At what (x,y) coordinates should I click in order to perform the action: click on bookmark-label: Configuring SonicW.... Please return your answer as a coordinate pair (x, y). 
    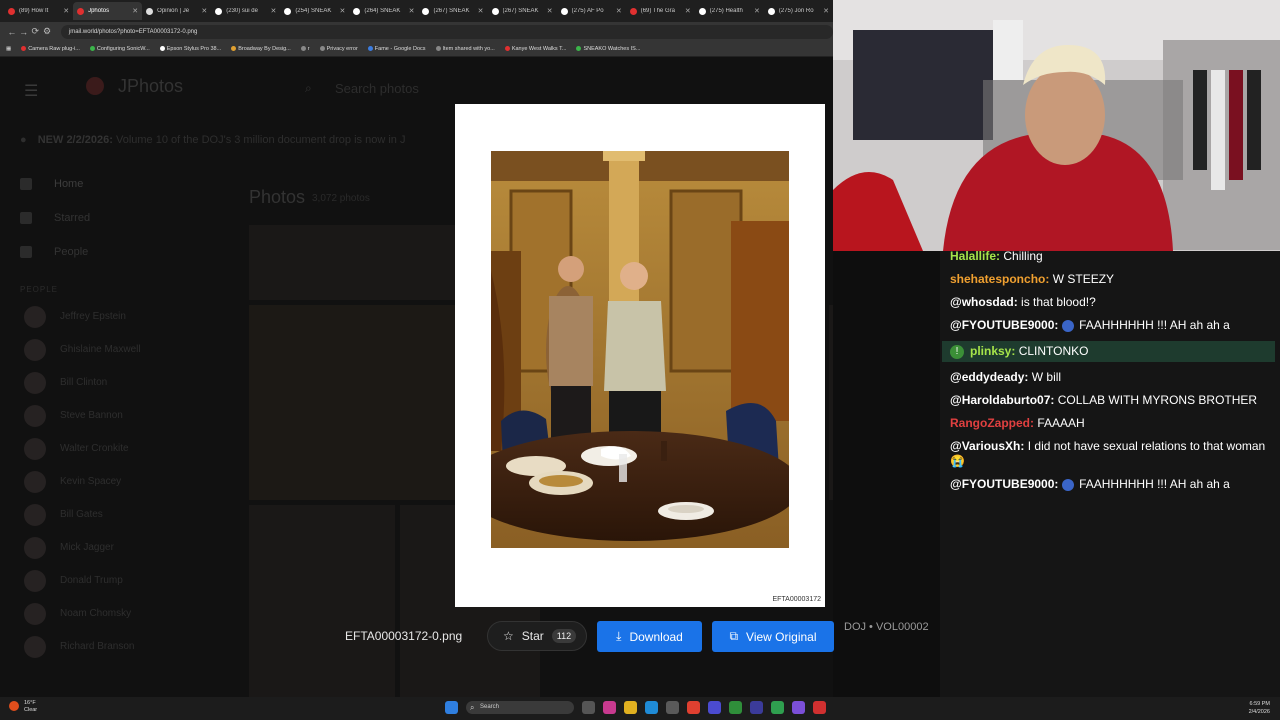
    Looking at the image, I should click on (123, 48).